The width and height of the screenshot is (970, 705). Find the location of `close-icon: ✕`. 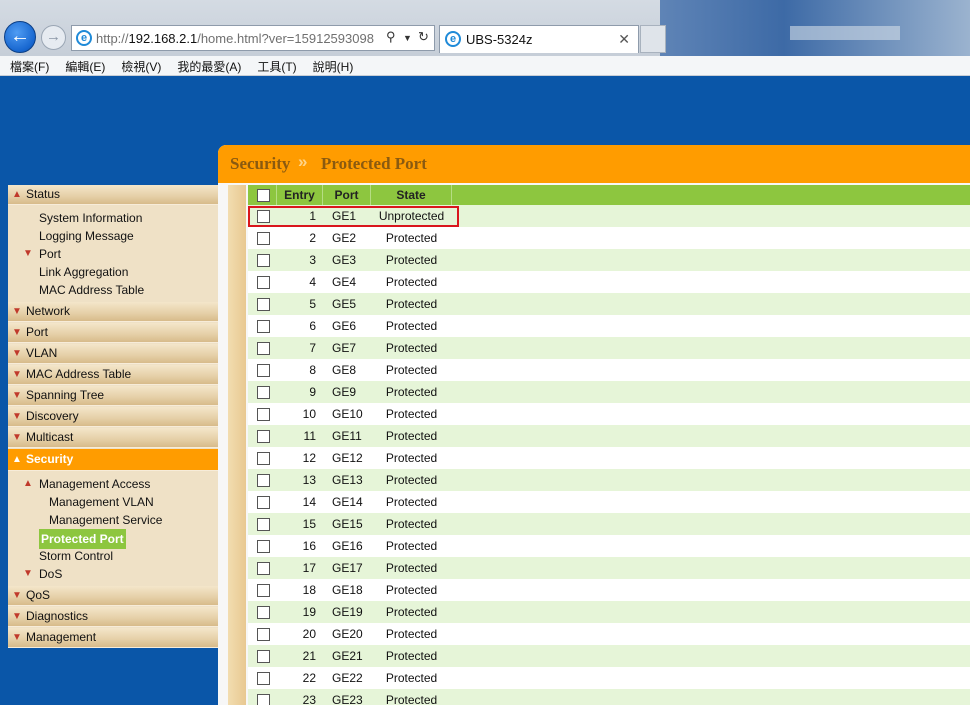

close-icon: ✕ is located at coordinates (624, 39).